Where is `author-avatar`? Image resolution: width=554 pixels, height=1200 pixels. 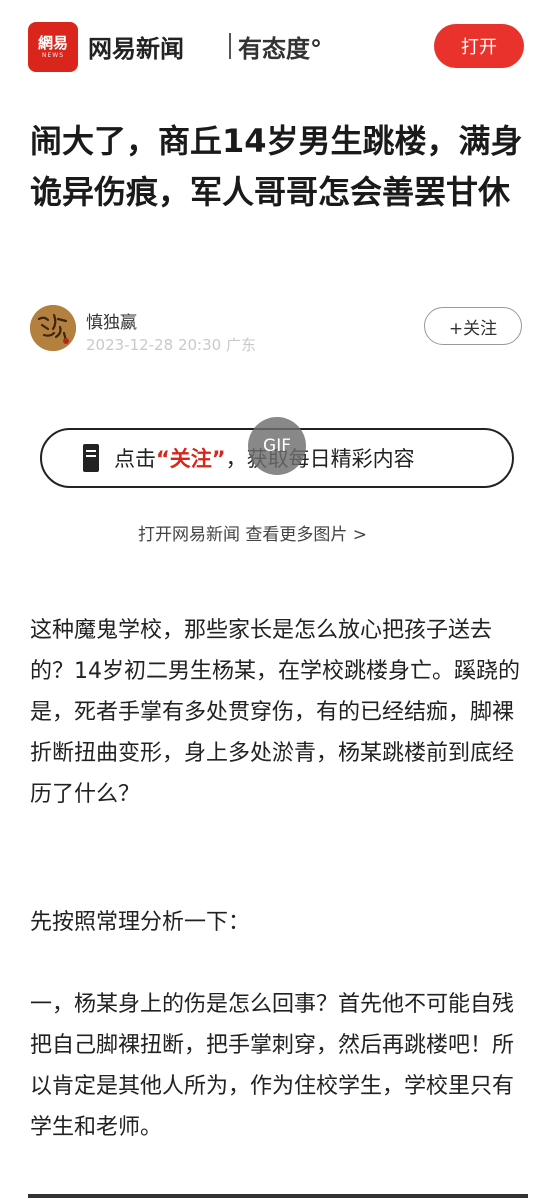 author-avatar is located at coordinates (53, 328).